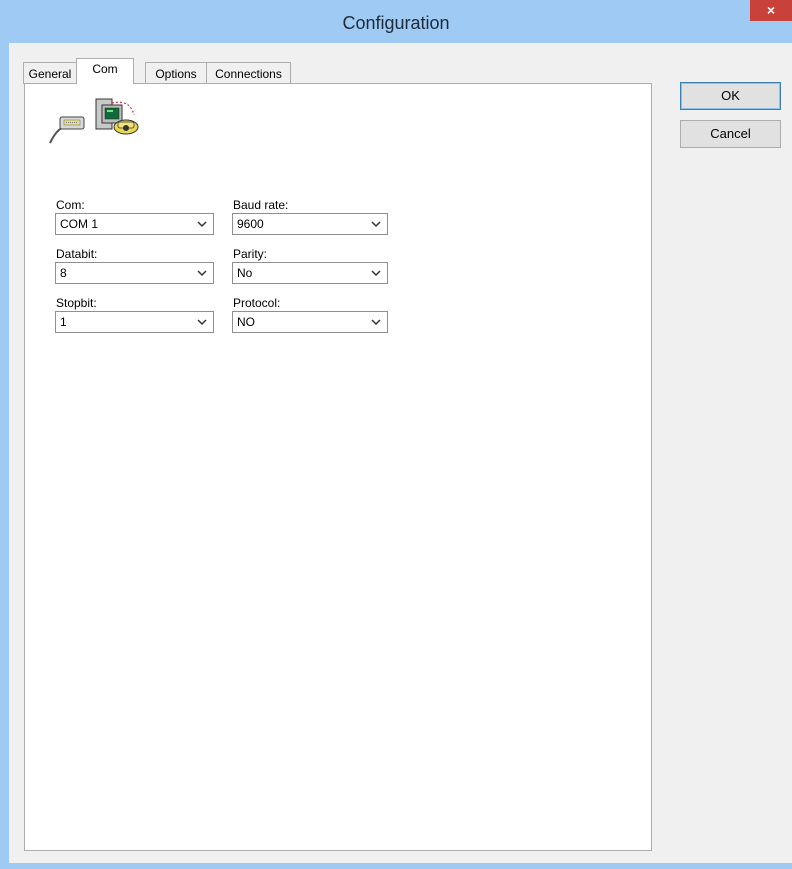  What do you see at coordinates (134, 322) in the screenshot?
I see `stopbit-select: 1` at bounding box center [134, 322].